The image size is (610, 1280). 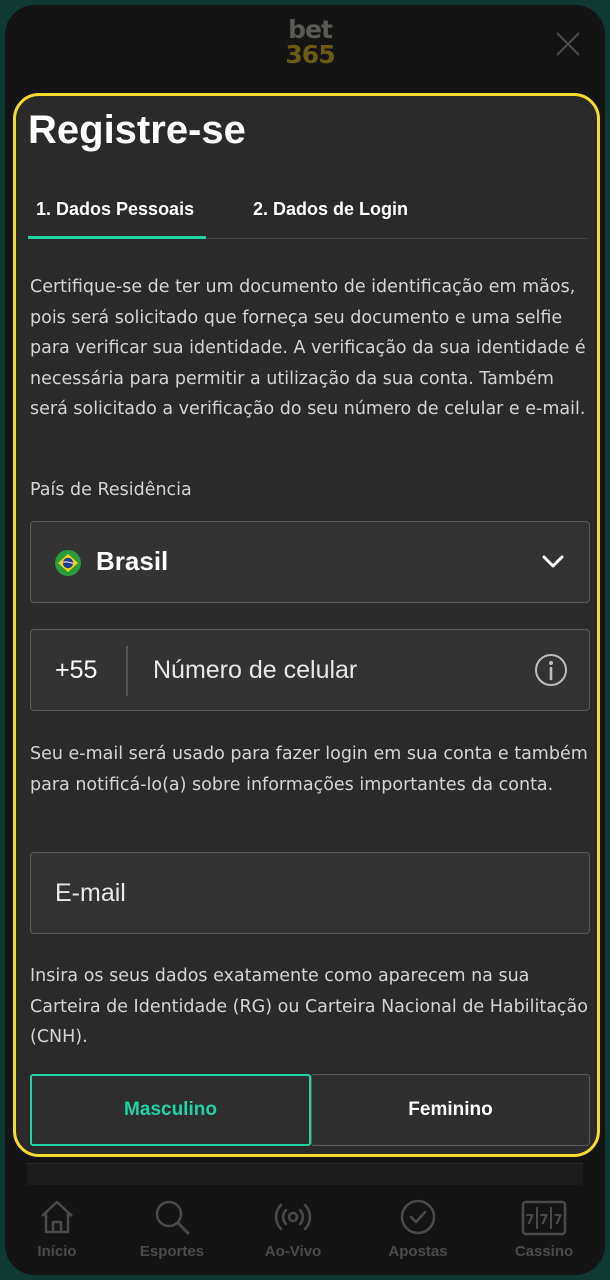 I want to click on country-value: Brasil, so click(x=132, y=561).